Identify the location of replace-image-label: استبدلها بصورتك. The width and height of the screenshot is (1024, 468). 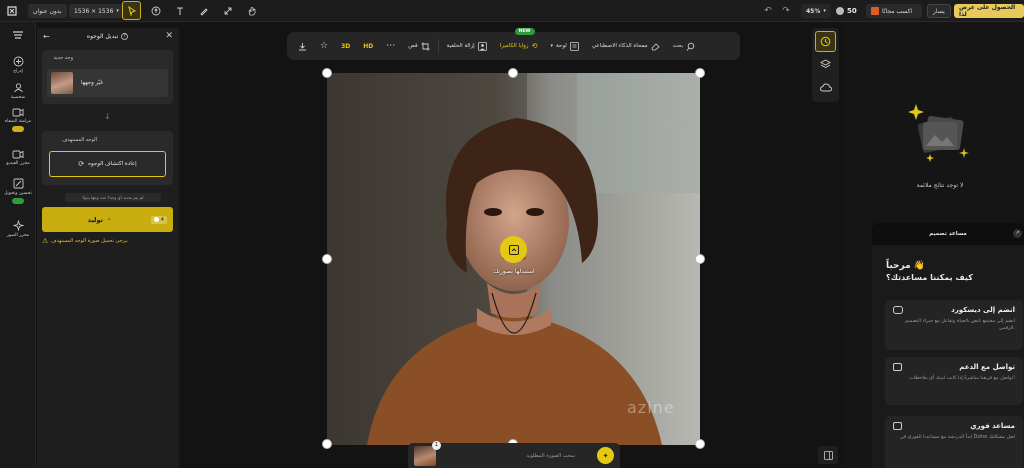
(514, 271).